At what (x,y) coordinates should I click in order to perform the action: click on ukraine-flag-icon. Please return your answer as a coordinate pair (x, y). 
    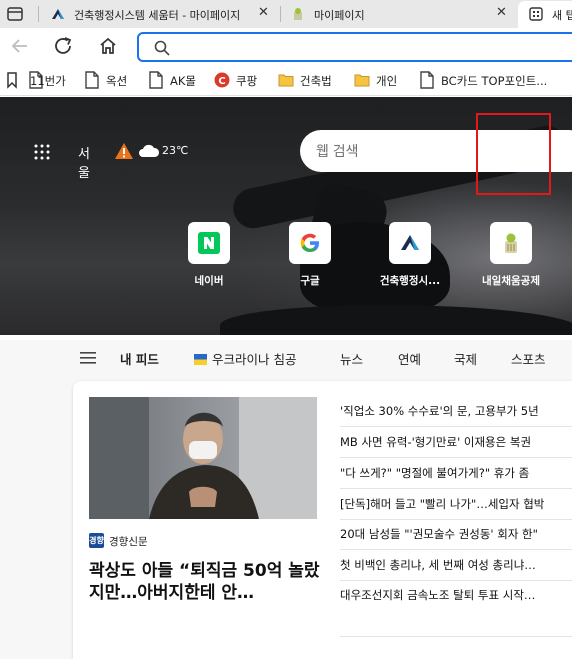
    Looking at the image, I should click on (200, 359).